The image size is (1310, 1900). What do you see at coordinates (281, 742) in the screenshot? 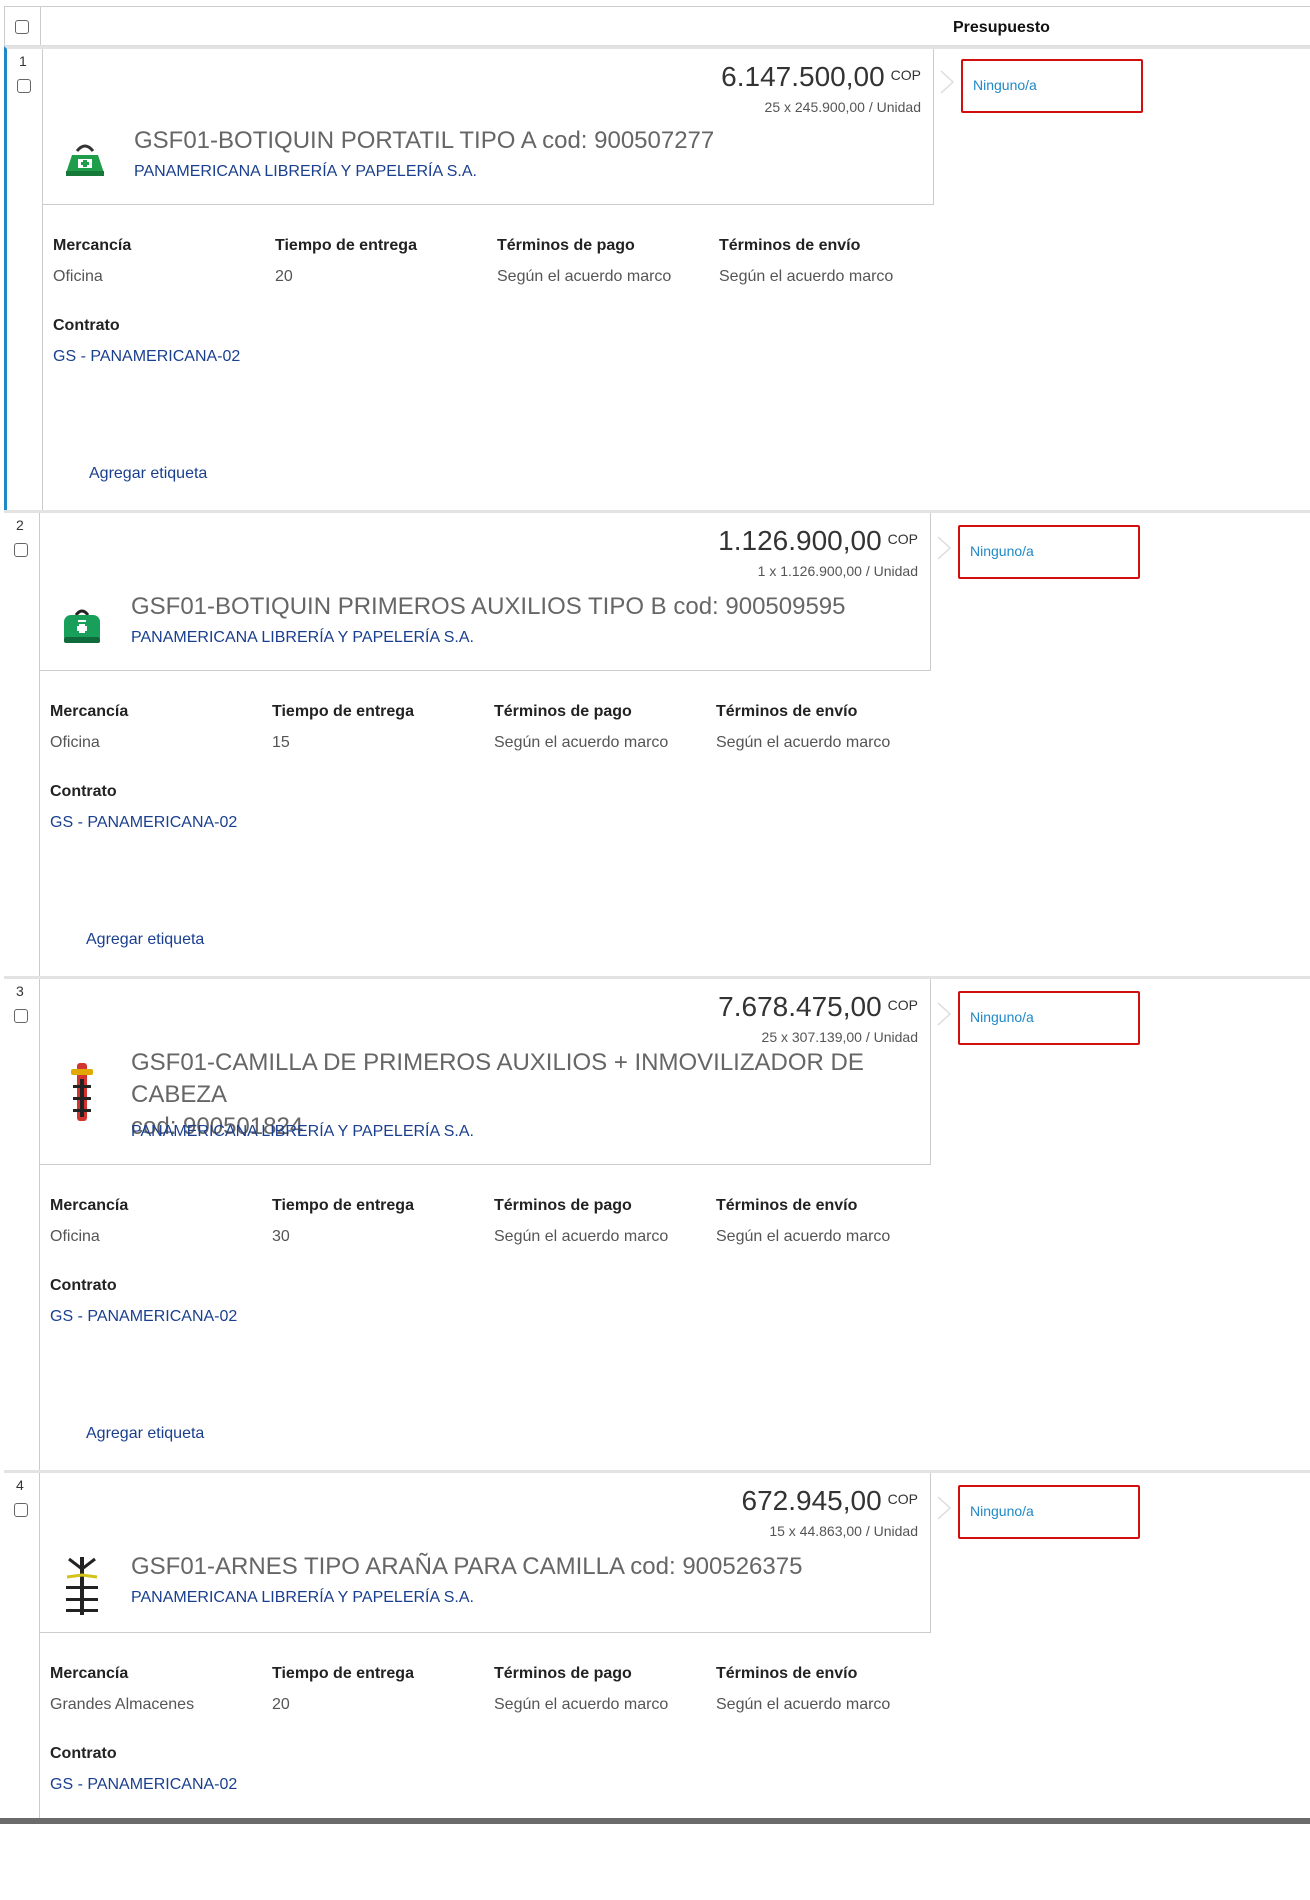
I see `delivery-value: 15` at bounding box center [281, 742].